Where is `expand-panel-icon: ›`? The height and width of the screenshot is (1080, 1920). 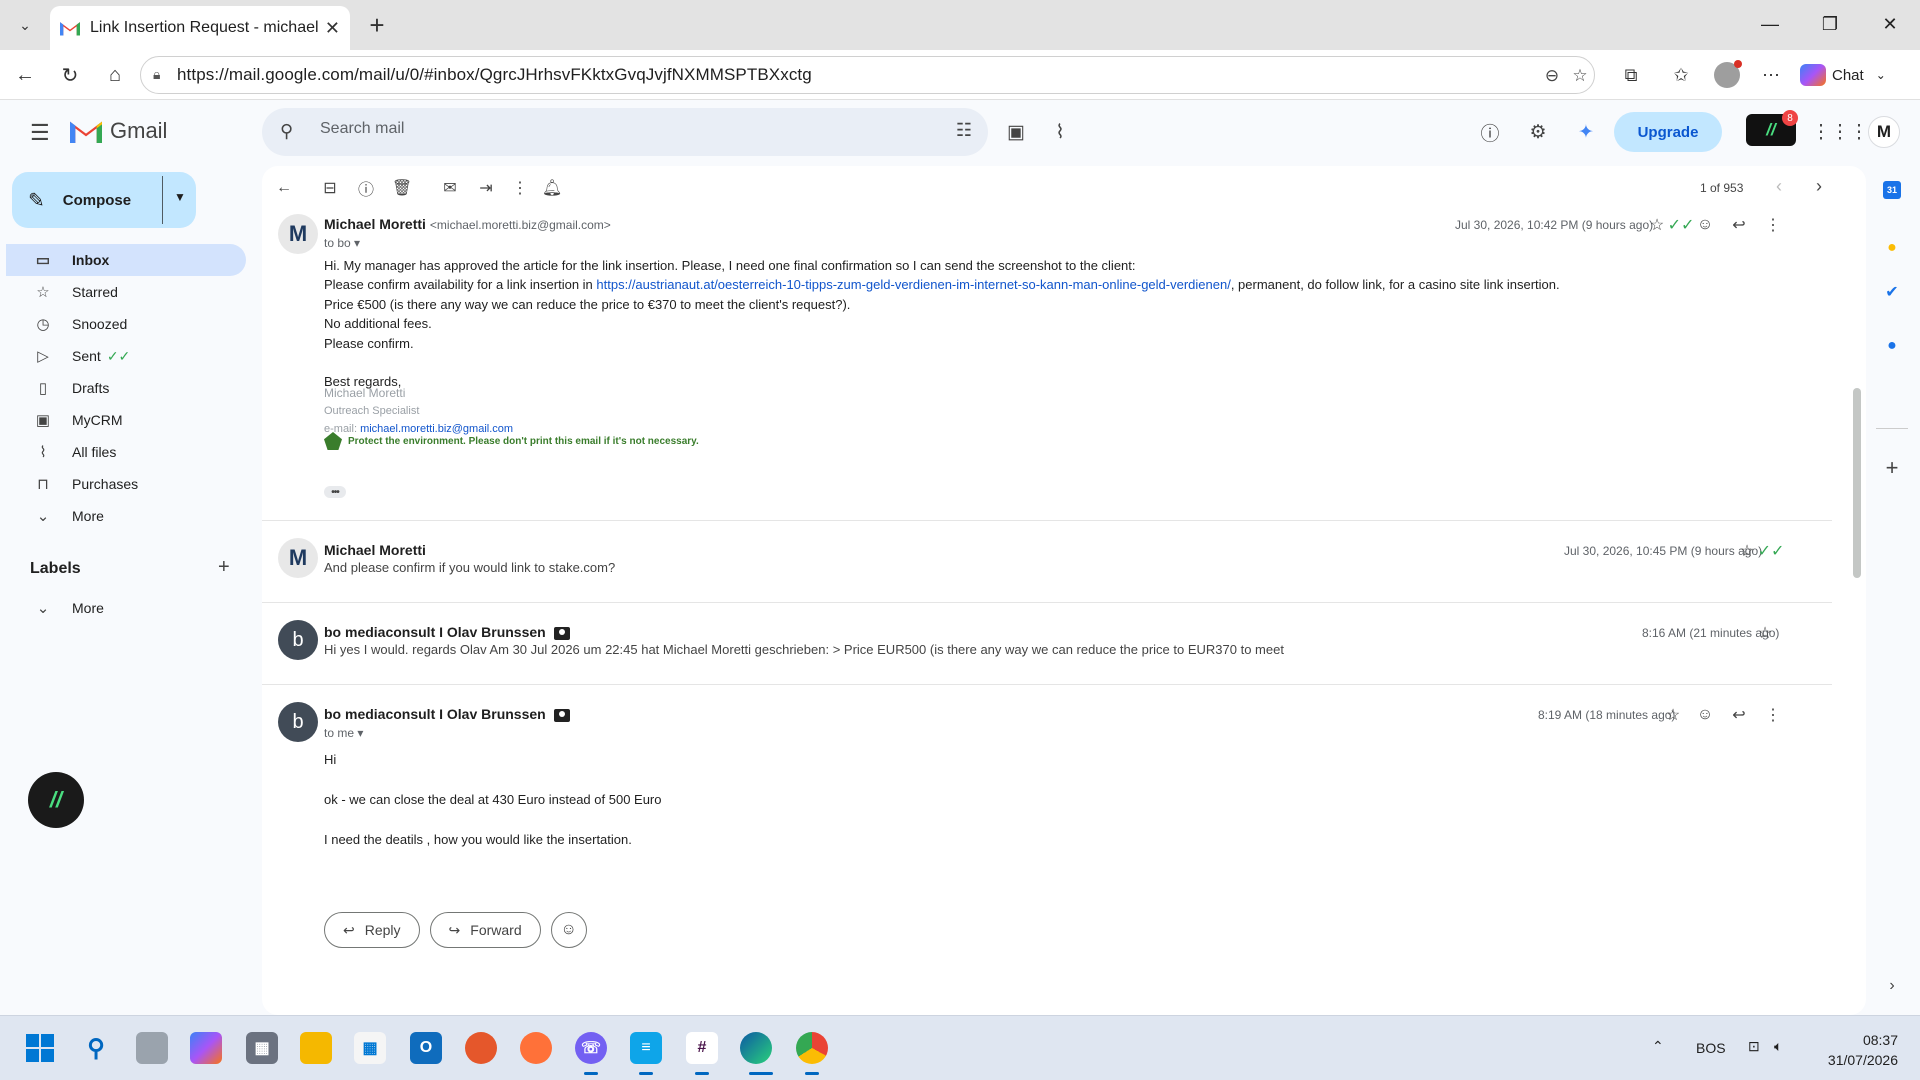 expand-panel-icon: › is located at coordinates (1892, 986).